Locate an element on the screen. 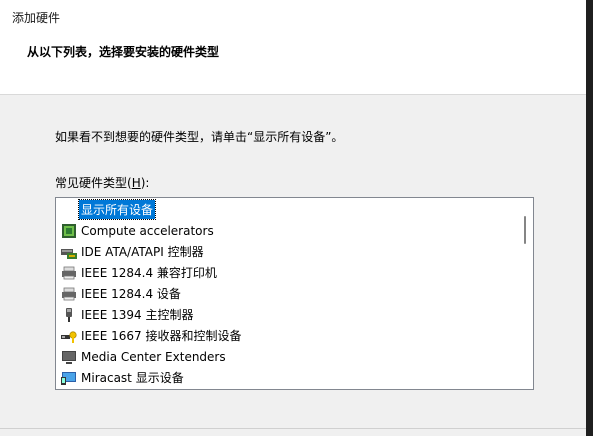 The height and width of the screenshot is (436, 593). miracast-icon is located at coordinates (69, 378).